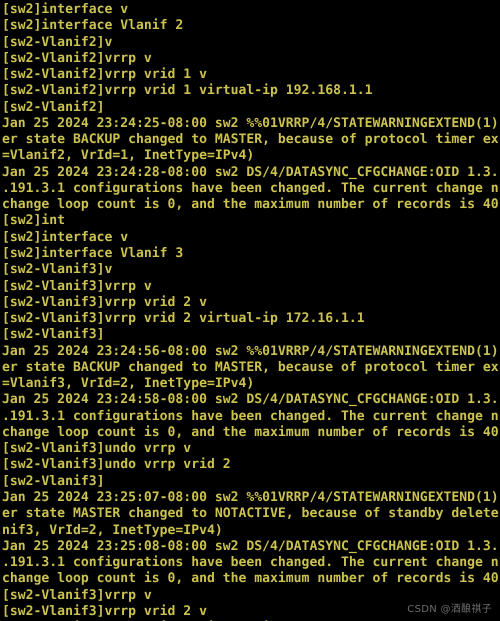 Image resolution: width=500 pixels, height=621 pixels. I want to click on csdn-watermark: CSDN @酒酿祺子, so click(449, 609).